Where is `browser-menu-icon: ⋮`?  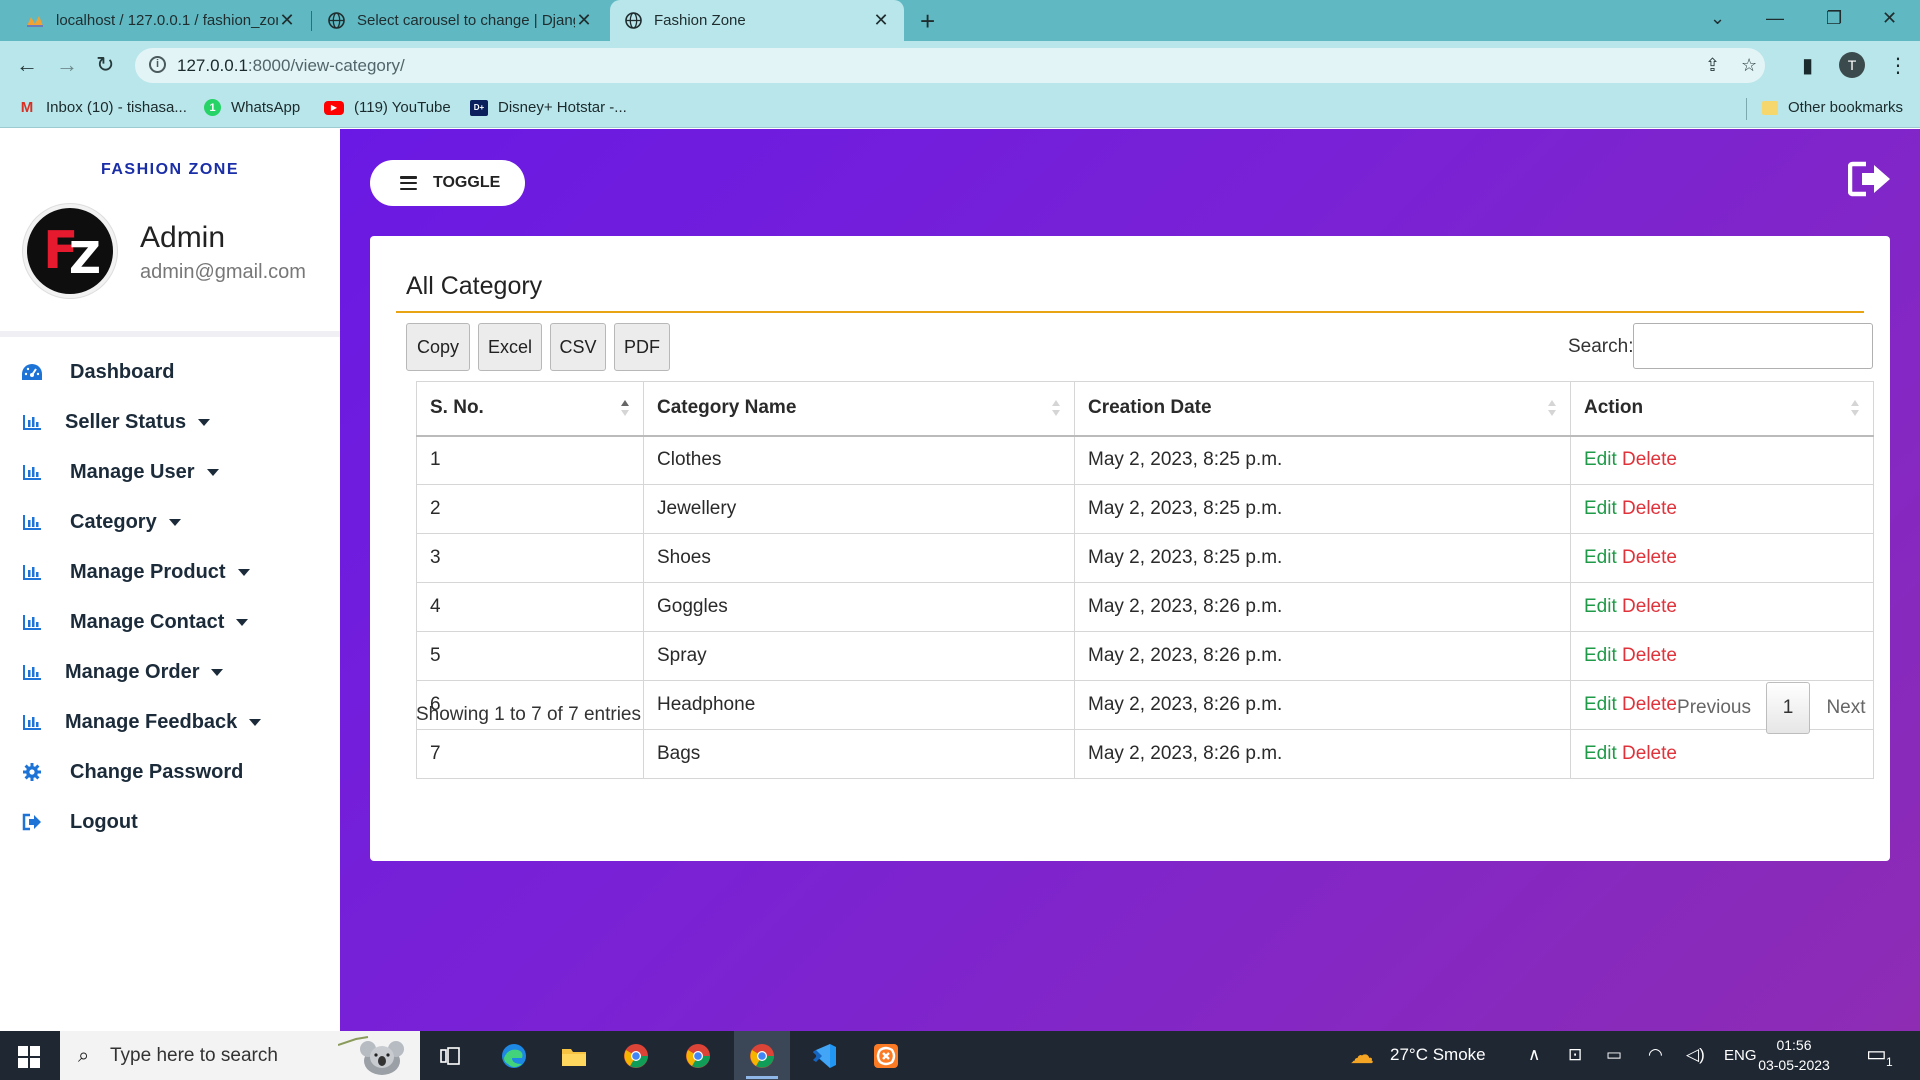 browser-menu-icon: ⋮ is located at coordinates (1898, 65).